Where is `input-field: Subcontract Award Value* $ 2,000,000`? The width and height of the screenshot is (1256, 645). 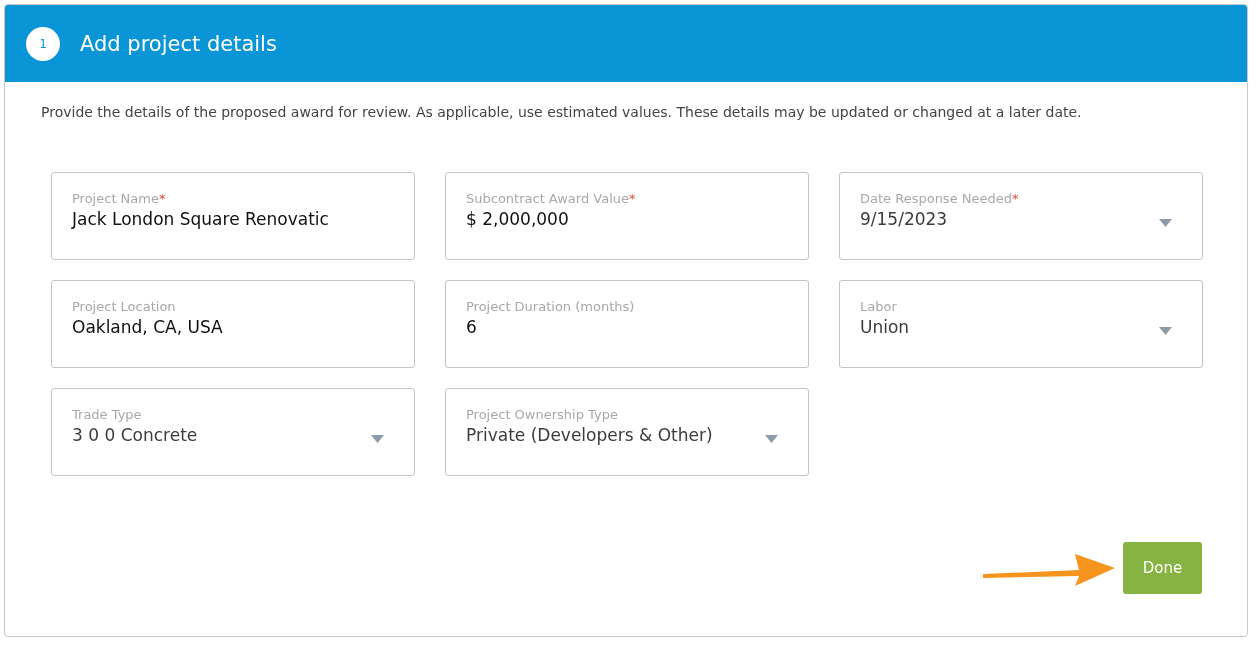
input-field: Subcontract Award Value* $ 2,000,000 is located at coordinates (627, 216).